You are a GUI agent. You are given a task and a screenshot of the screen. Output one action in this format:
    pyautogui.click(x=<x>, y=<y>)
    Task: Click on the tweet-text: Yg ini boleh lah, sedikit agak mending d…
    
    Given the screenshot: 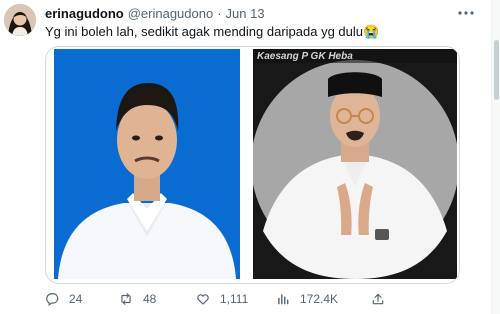 What is the action you would take?
    pyautogui.click(x=212, y=31)
    